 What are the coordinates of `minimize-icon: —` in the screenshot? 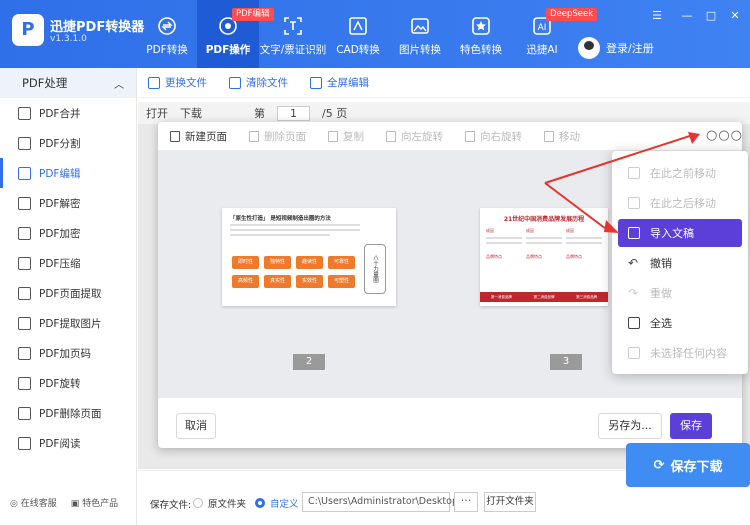 It's located at (687, 15).